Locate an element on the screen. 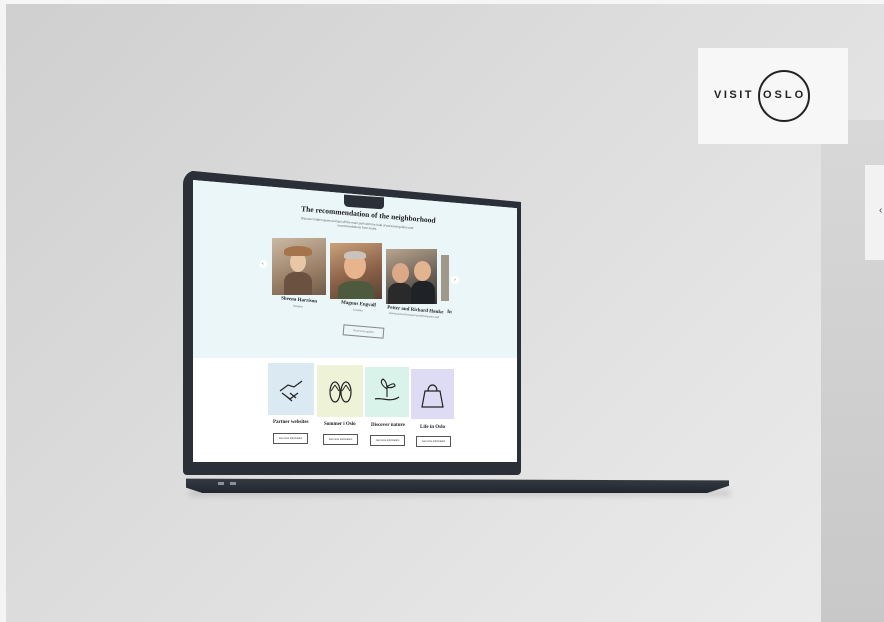  tile-sommer-i-oslo is located at coordinates (340, 391).